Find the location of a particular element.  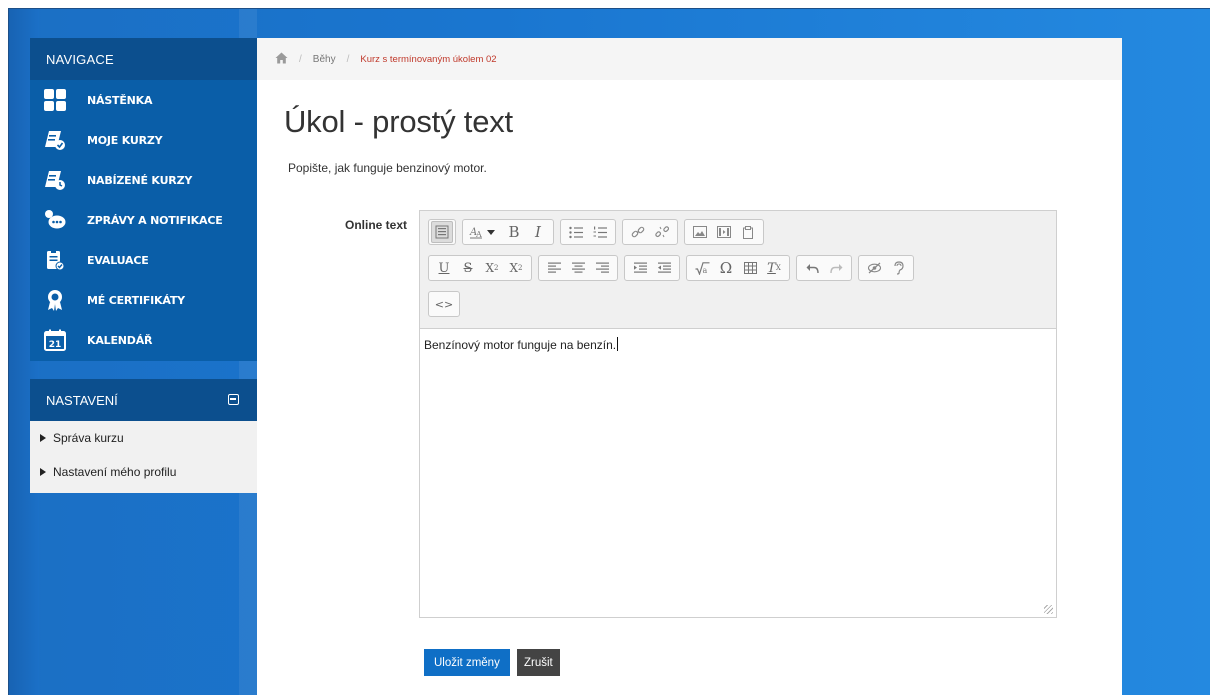

align-center-icon is located at coordinates (578, 268).